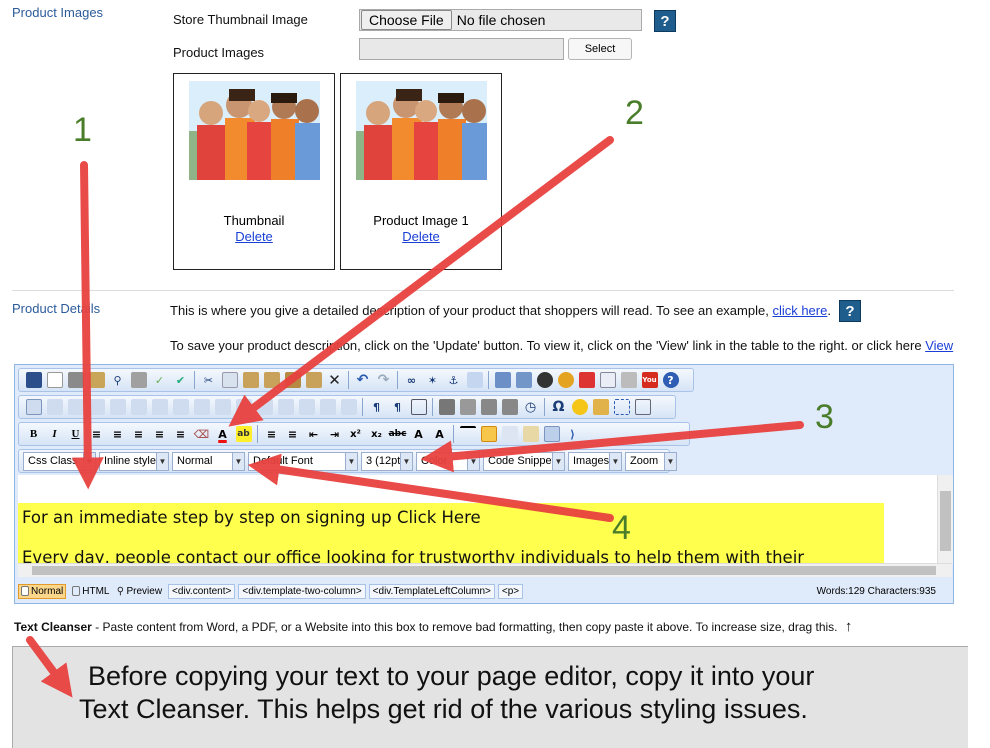 The height and width of the screenshot is (748, 990). What do you see at coordinates (180, 407) in the screenshot?
I see `cell-props-icon` at bounding box center [180, 407].